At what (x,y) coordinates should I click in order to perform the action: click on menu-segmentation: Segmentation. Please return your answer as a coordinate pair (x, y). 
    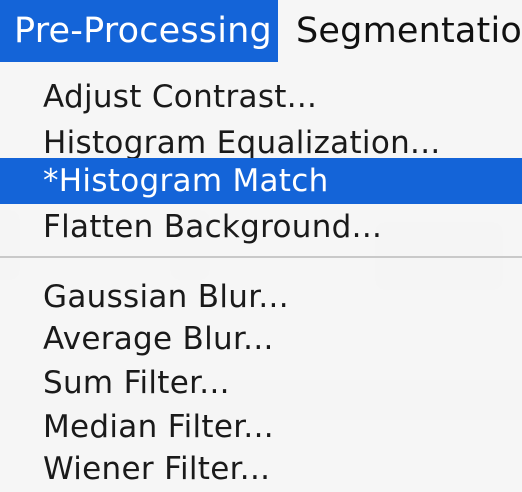
    Looking at the image, I should click on (409, 31).